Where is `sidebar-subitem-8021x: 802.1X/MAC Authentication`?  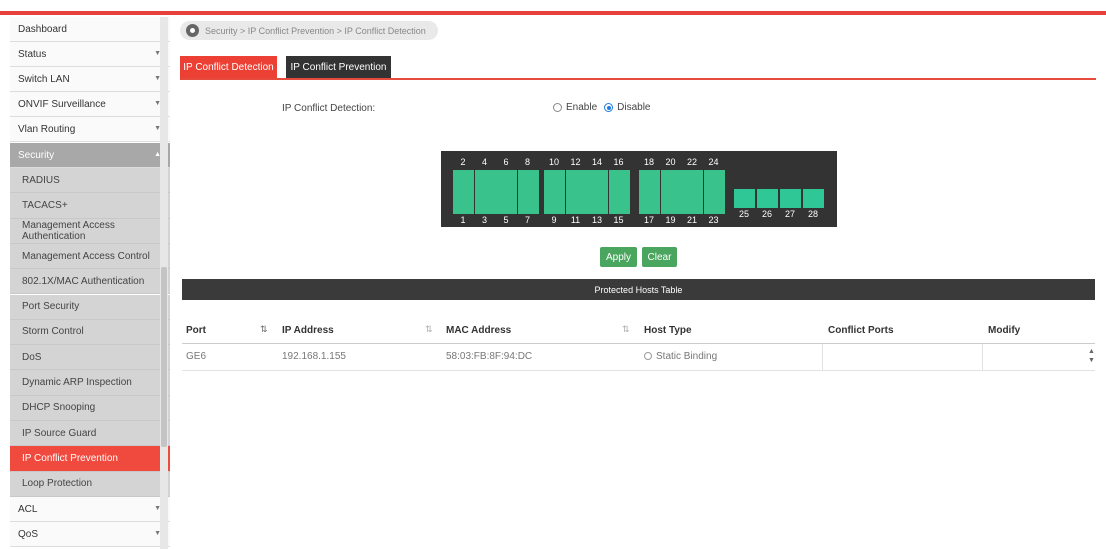 sidebar-subitem-8021x: 802.1X/MAC Authentication is located at coordinates (90, 282).